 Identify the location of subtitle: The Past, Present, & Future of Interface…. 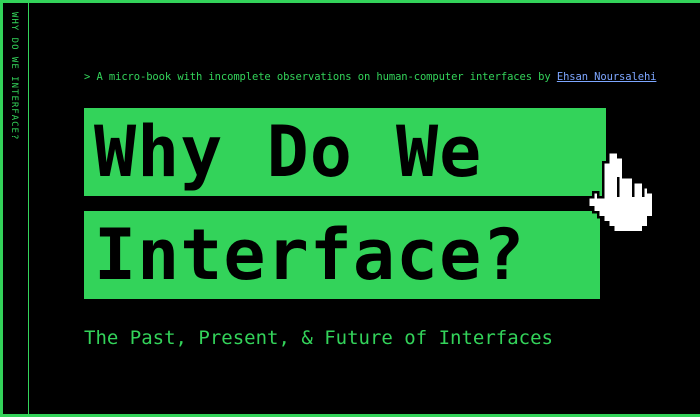
(318, 338).